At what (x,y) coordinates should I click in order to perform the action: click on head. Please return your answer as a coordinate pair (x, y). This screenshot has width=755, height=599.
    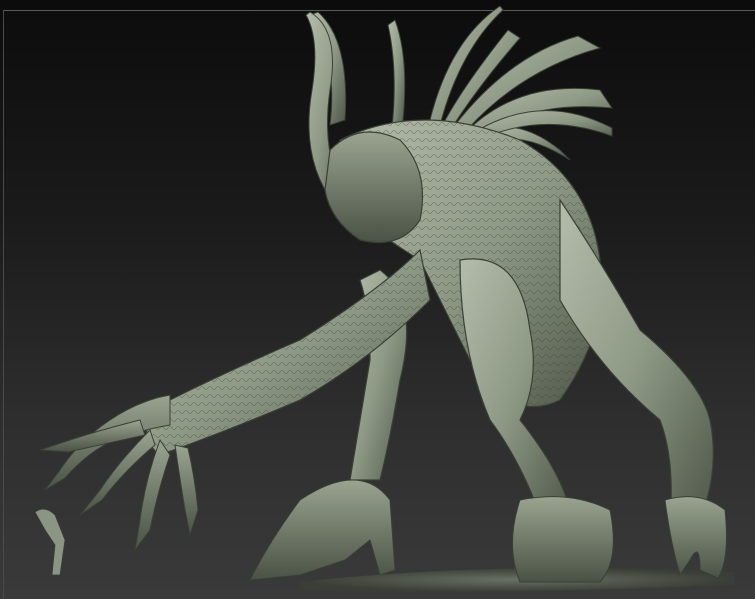
    Looking at the image, I should click on (373, 187).